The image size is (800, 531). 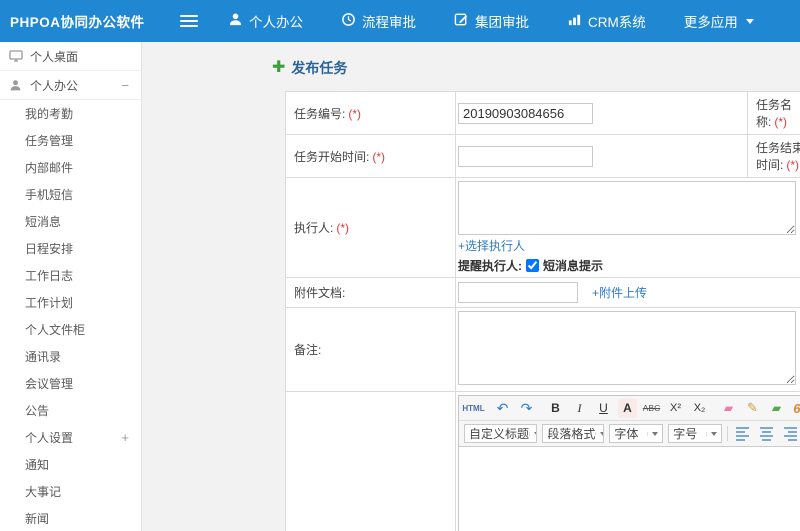 I want to click on nav-label: 个人办公, so click(x=276, y=22).